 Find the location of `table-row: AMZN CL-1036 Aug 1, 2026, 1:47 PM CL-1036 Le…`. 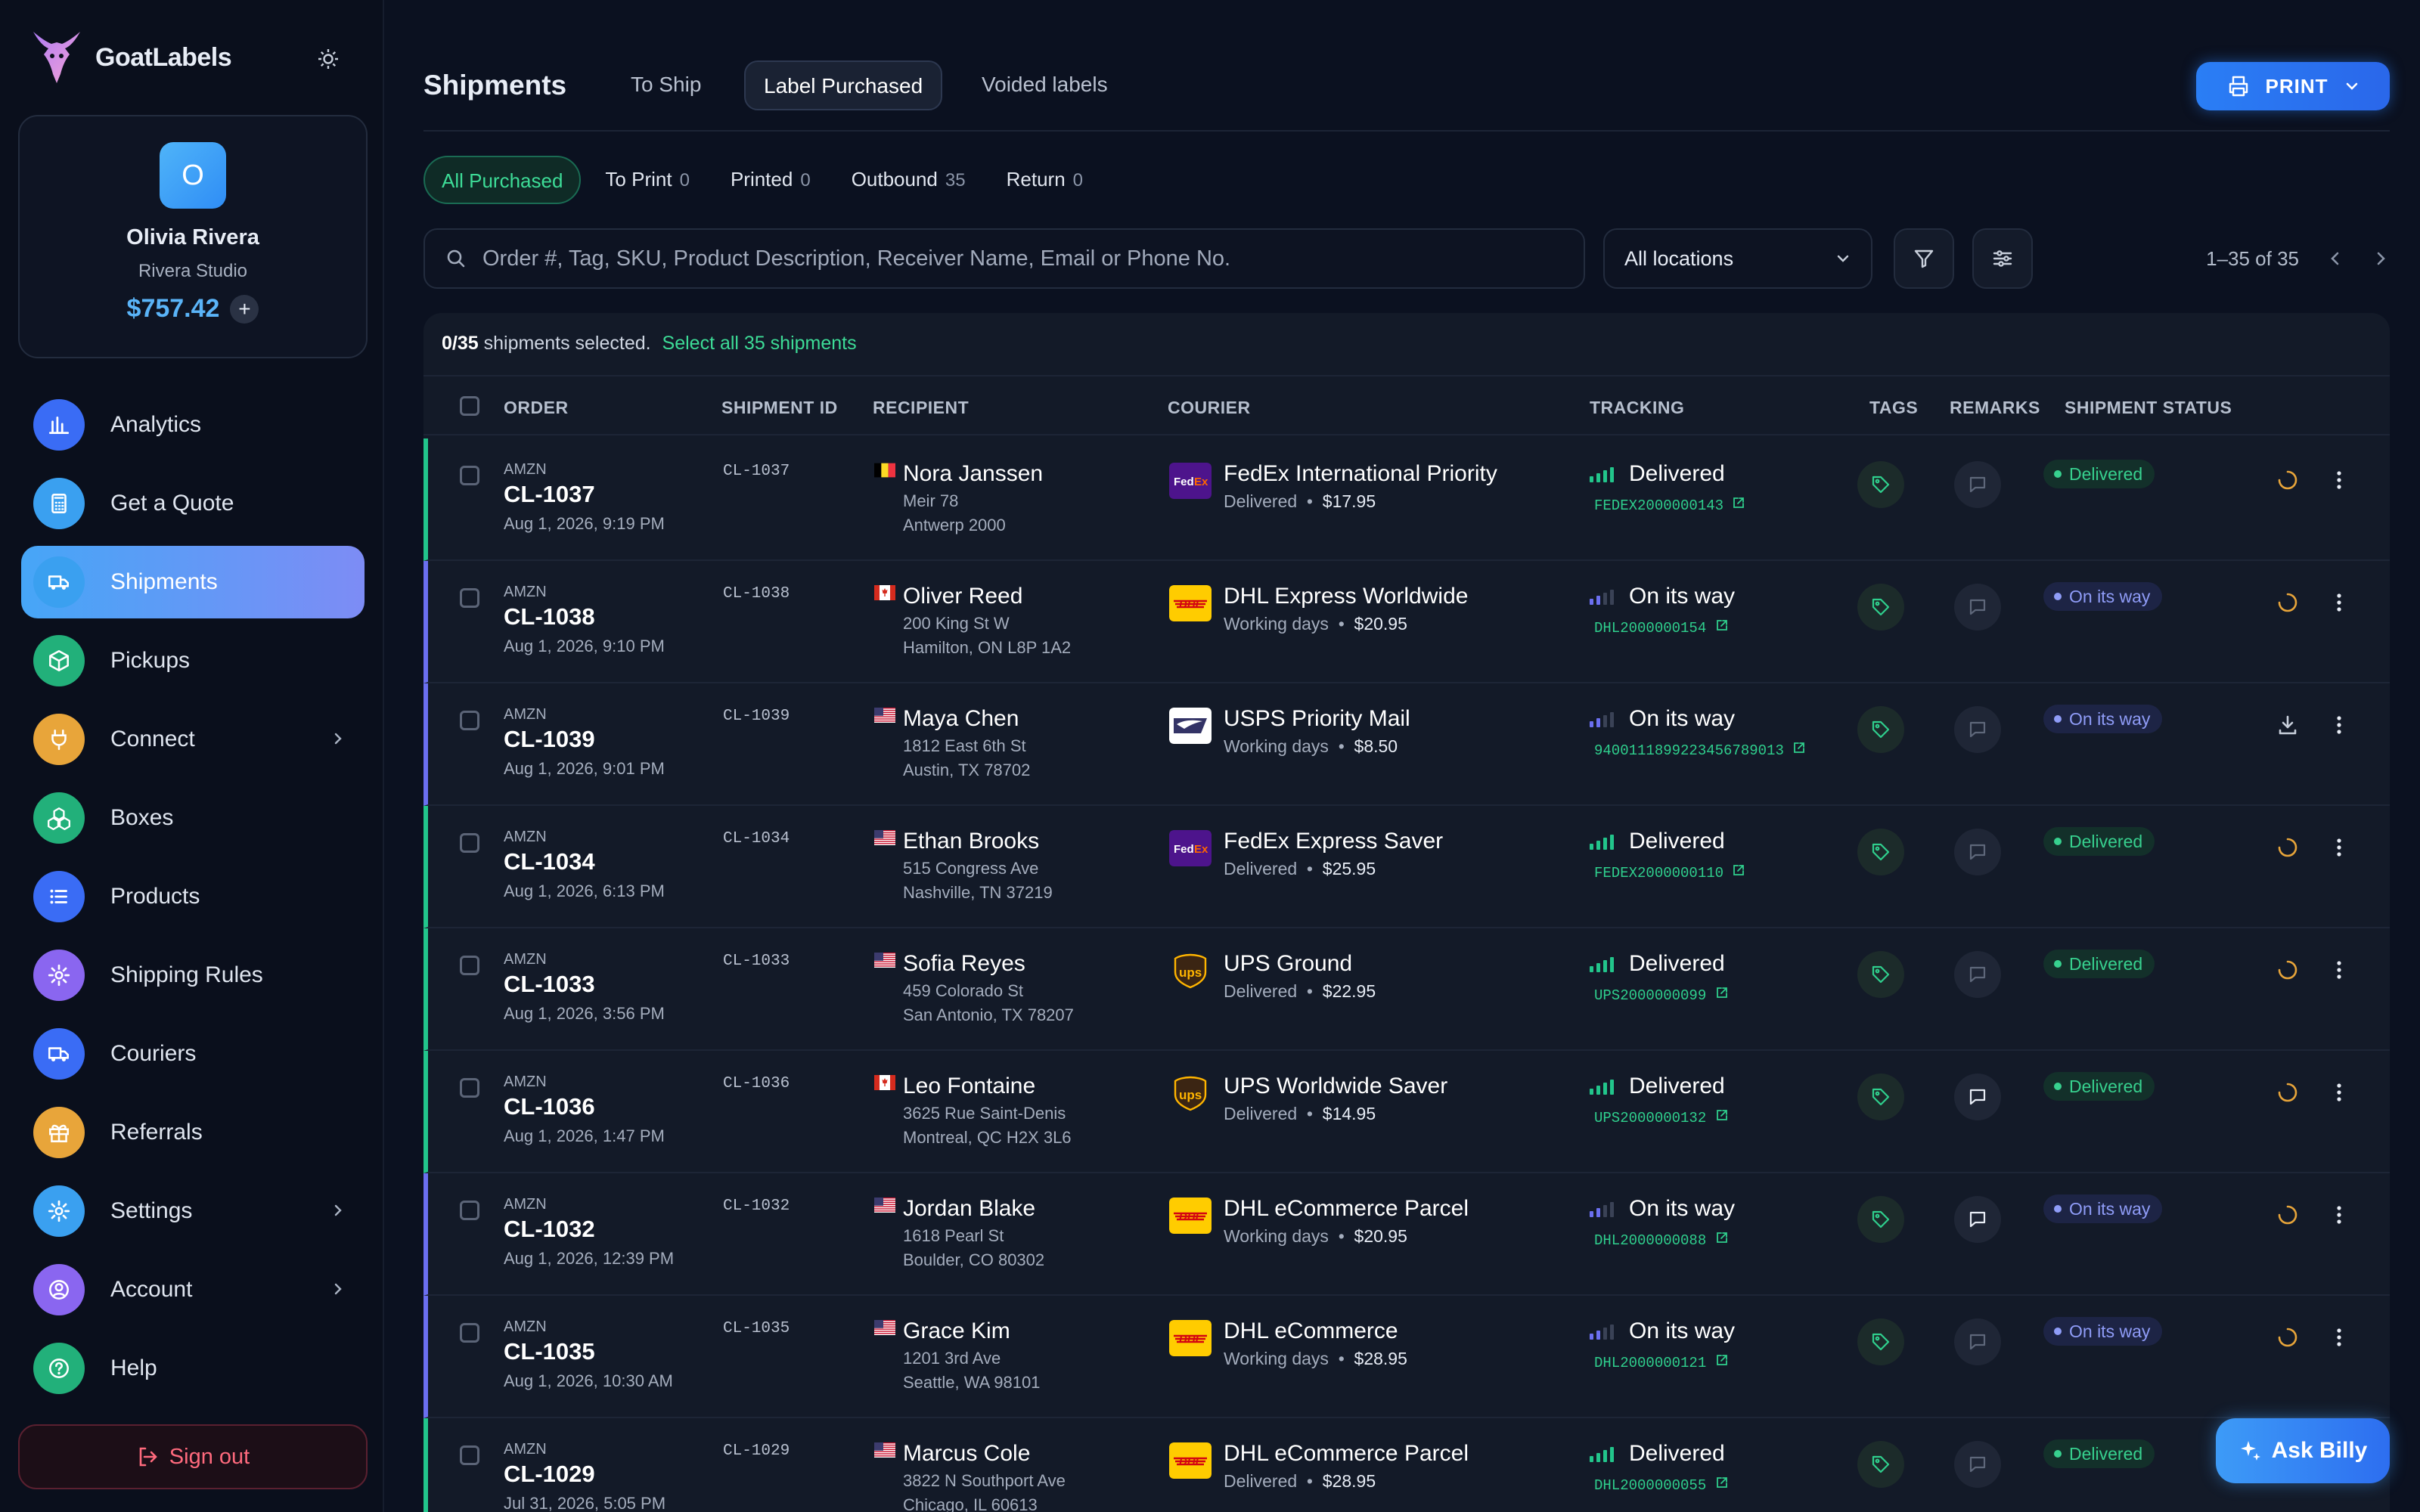

table-row: AMZN CL-1036 Aug 1, 2026, 1:47 PM CL-1036 Le… is located at coordinates (1407, 1112).